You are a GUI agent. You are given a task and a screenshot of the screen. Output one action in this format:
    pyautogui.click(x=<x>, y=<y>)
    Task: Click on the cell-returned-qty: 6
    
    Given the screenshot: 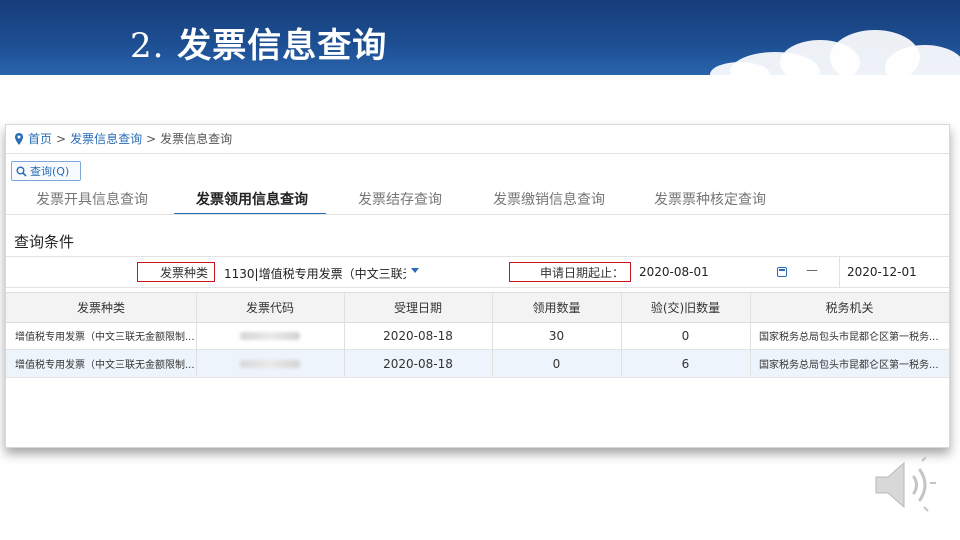 What is the action you would take?
    pyautogui.click(x=685, y=363)
    